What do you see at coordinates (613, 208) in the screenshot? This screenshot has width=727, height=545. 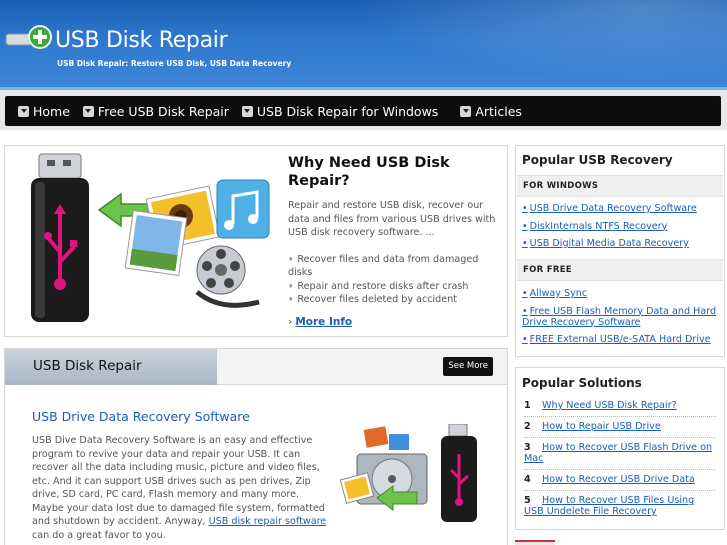 I see `sidebar-link-label: USB Drive Data Recovery Software` at bounding box center [613, 208].